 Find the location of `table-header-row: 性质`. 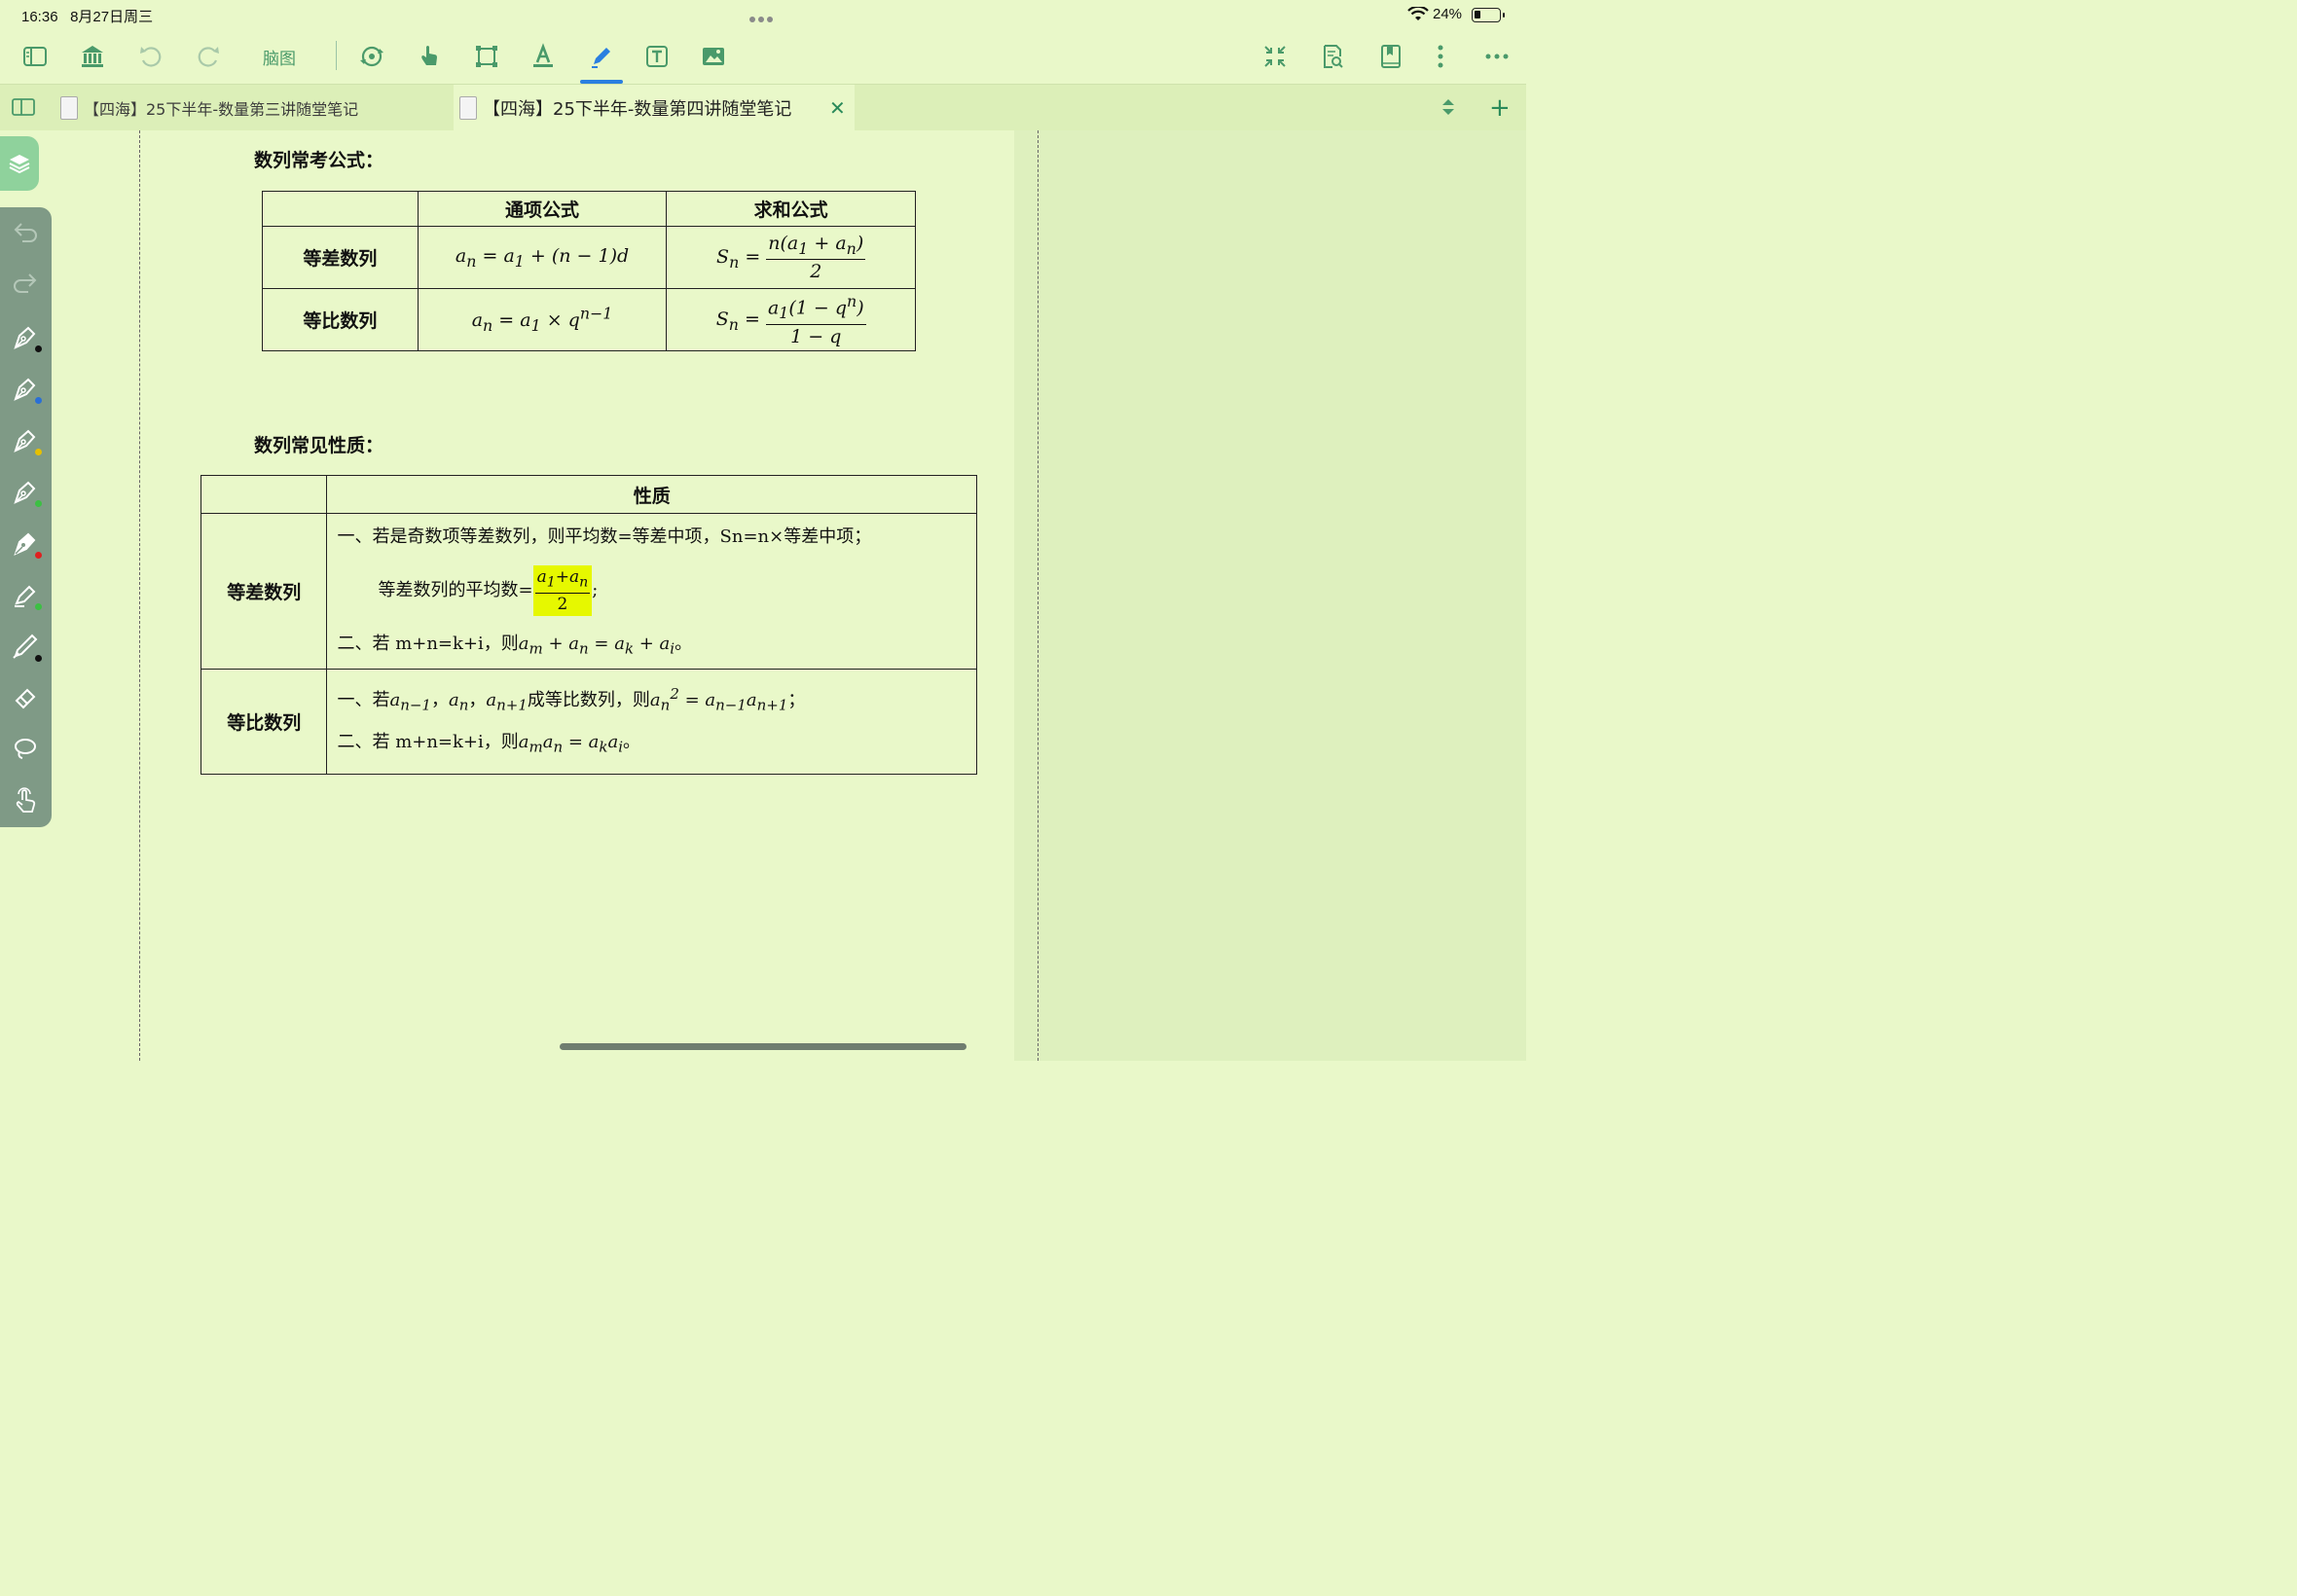

table-header-row: 性质 is located at coordinates (588, 494).